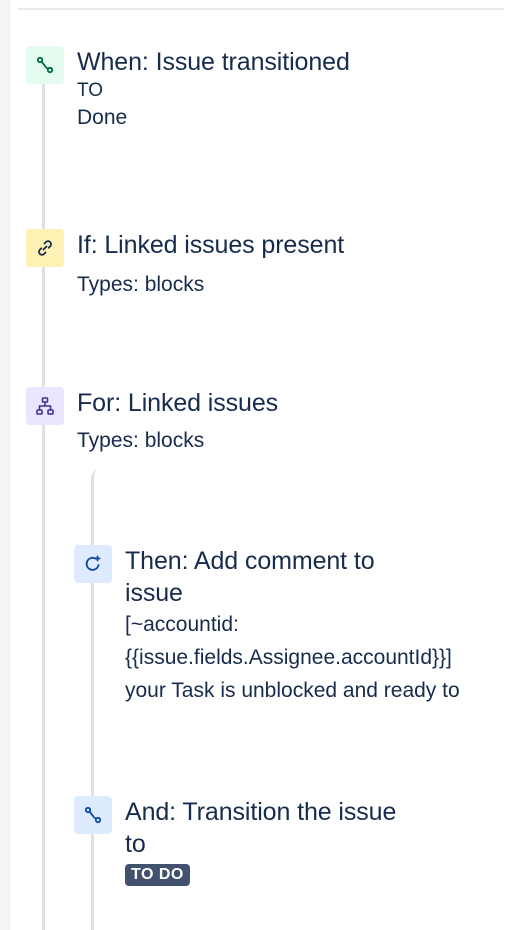  I want to click on rule-flow-connector, so click(43, 504).